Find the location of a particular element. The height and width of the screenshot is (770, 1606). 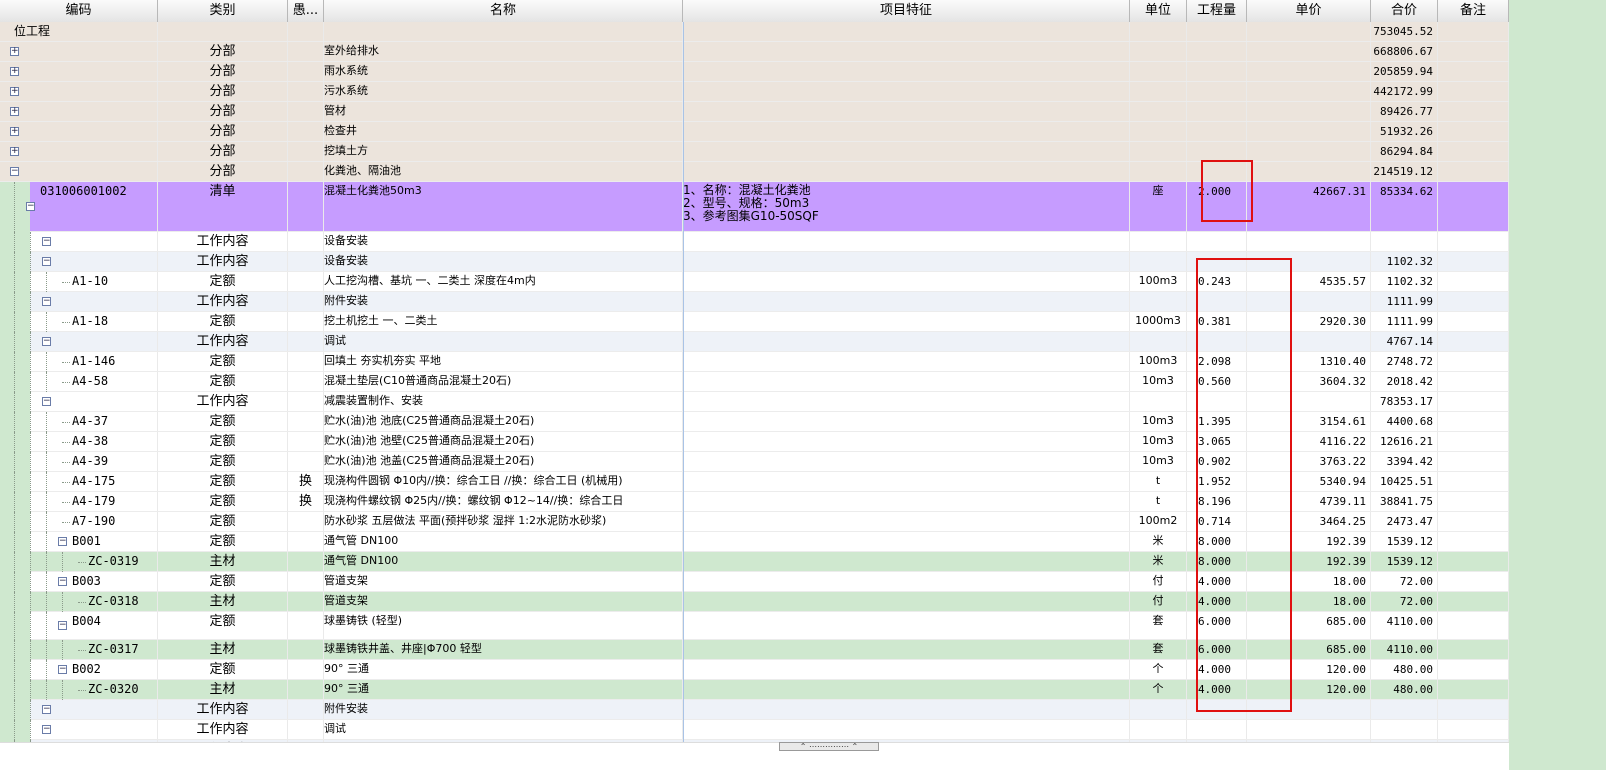

cell-name: 人工挖沟槽、基坑 一、二类土 深度在4m内 is located at coordinates (503, 281).